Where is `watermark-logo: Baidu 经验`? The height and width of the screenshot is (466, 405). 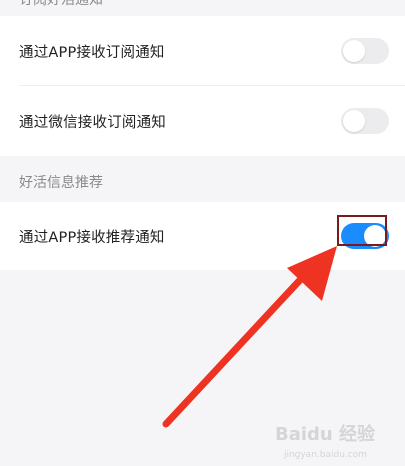 watermark-logo: Baidu 经验 is located at coordinates (324, 434).